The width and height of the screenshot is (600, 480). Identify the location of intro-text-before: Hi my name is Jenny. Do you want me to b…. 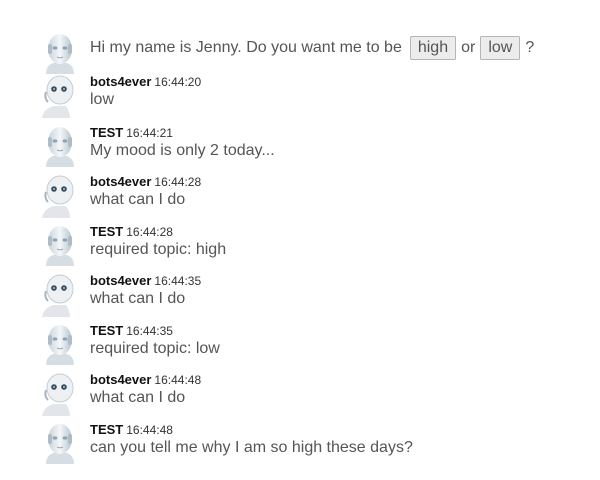
(246, 47).